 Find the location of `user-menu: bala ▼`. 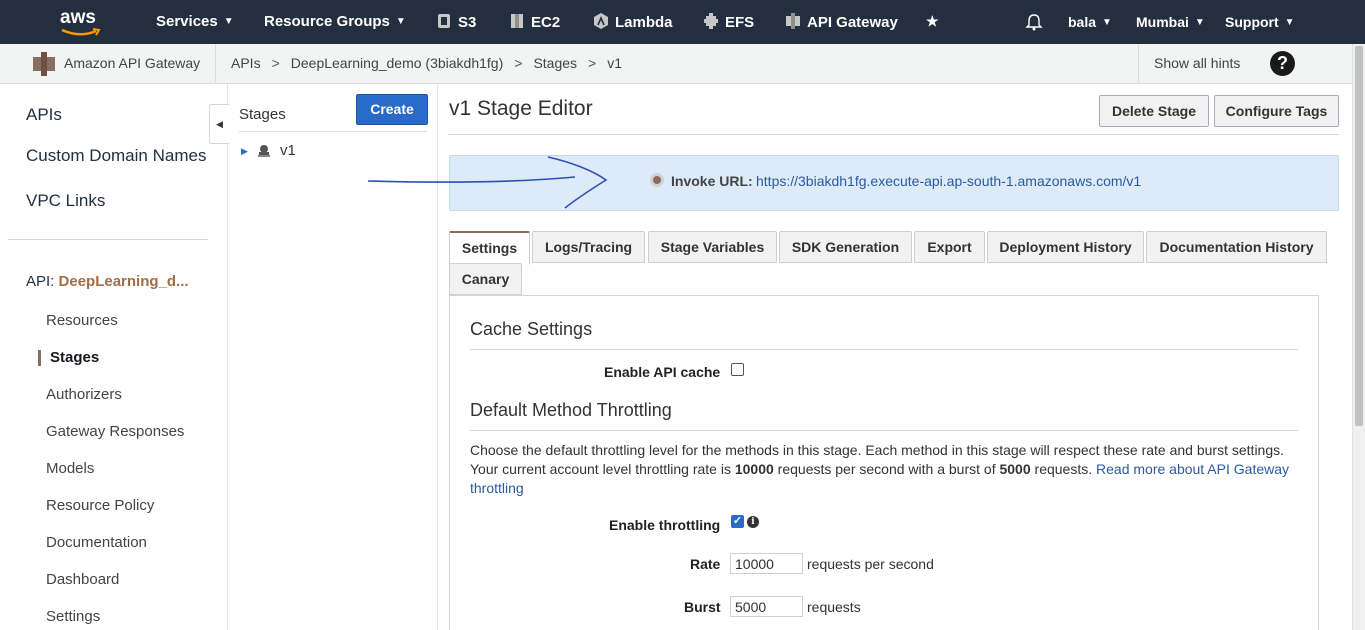

user-menu: bala ▼ is located at coordinates (1090, 22).